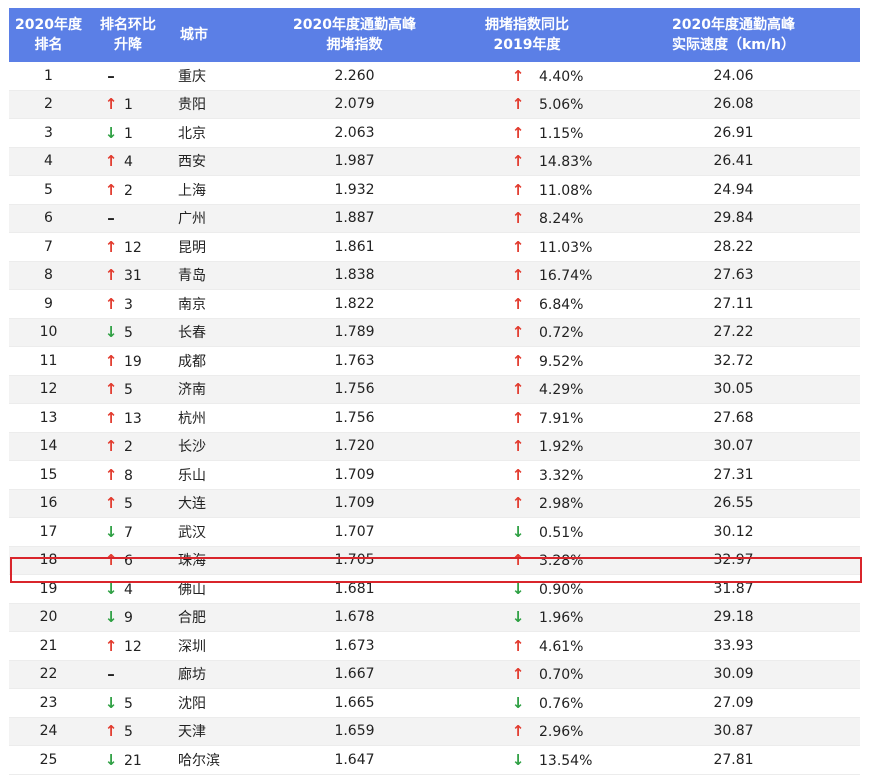 This screenshot has width=879, height=775. I want to click on yoy-value: 0.70%, so click(561, 675).